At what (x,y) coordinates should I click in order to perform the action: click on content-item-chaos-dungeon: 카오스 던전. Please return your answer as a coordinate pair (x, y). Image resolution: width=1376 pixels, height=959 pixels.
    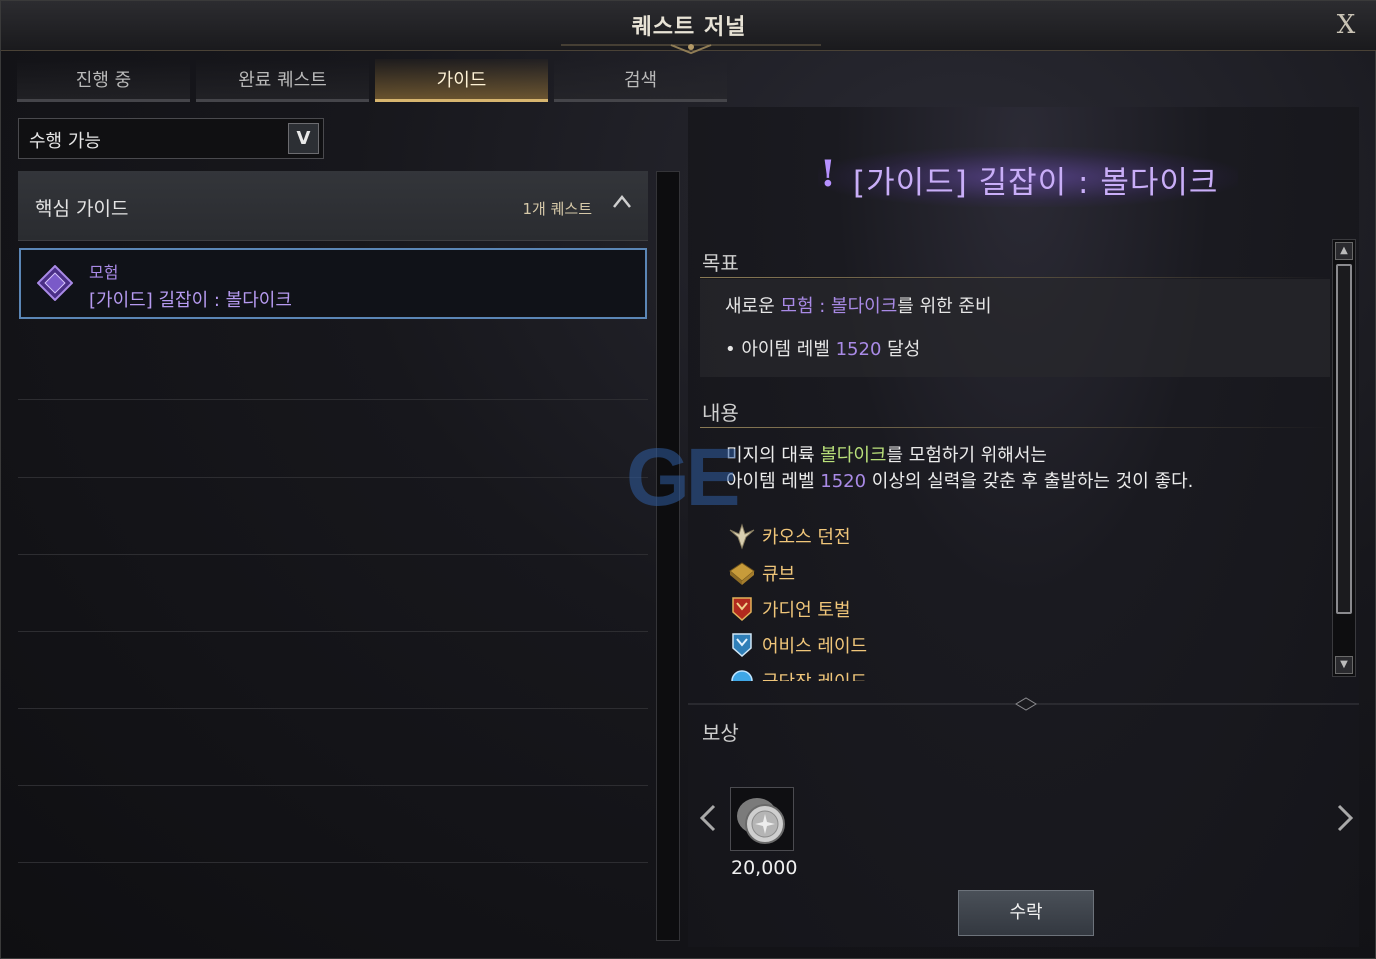
    Looking at the image, I should click on (789, 536).